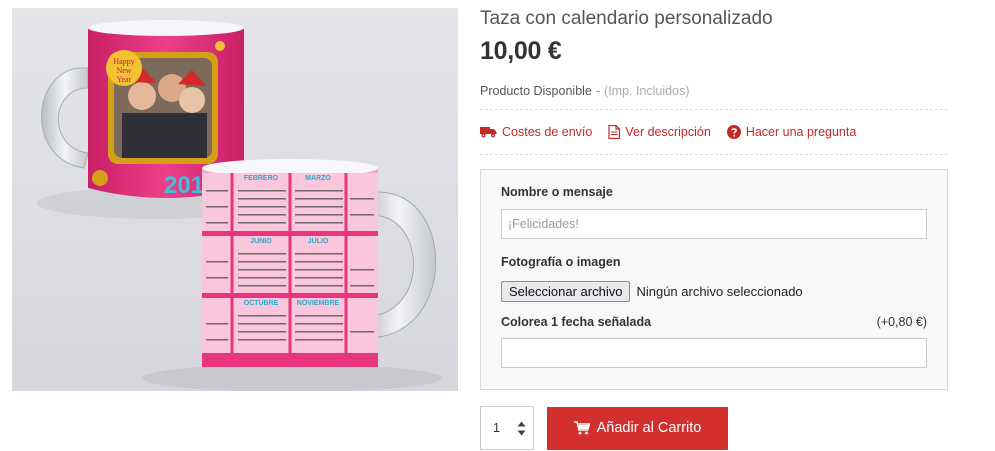 The image size is (995, 451). What do you see at coordinates (496, 428) in the screenshot?
I see `quantity-value: 1` at bounding box center [496, 428].